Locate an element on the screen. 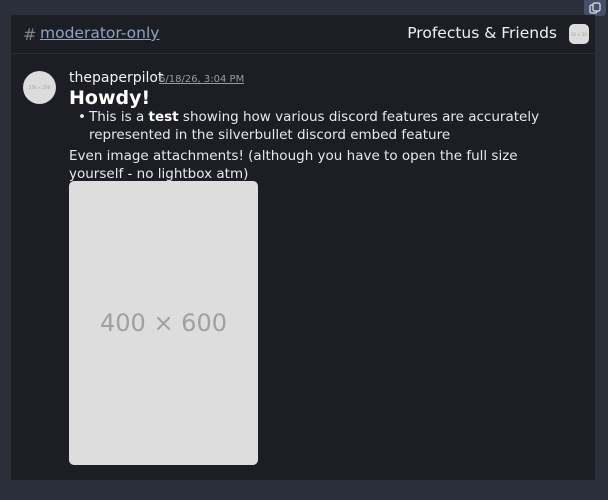 The height and width of the screenshot is (500, 608). copy-button is located at coordinates (595, 8).